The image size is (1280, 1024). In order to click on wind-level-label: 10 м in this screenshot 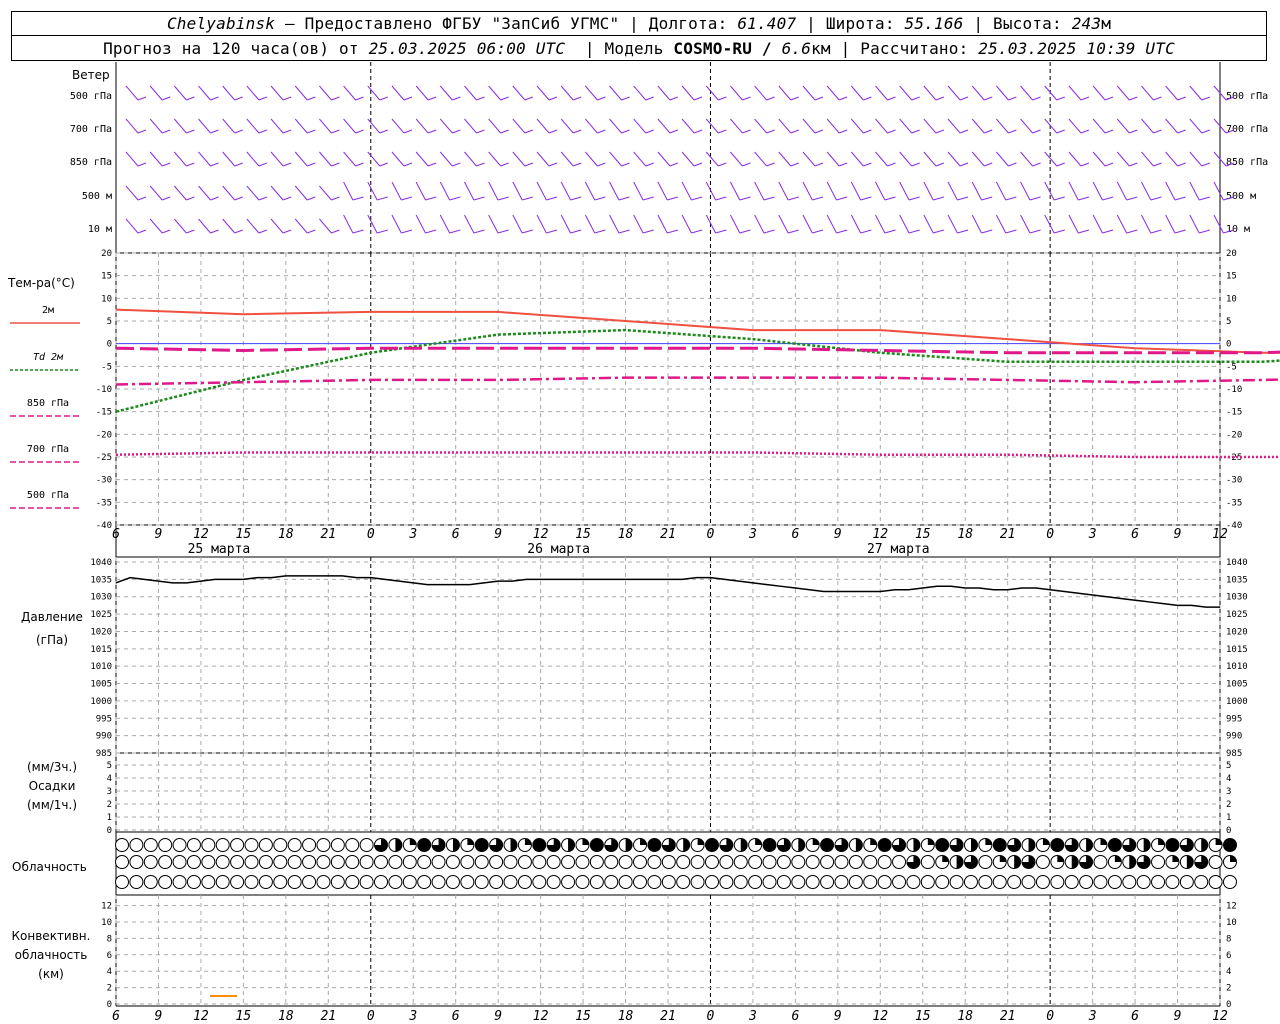, I will do `click(100, 229)`.